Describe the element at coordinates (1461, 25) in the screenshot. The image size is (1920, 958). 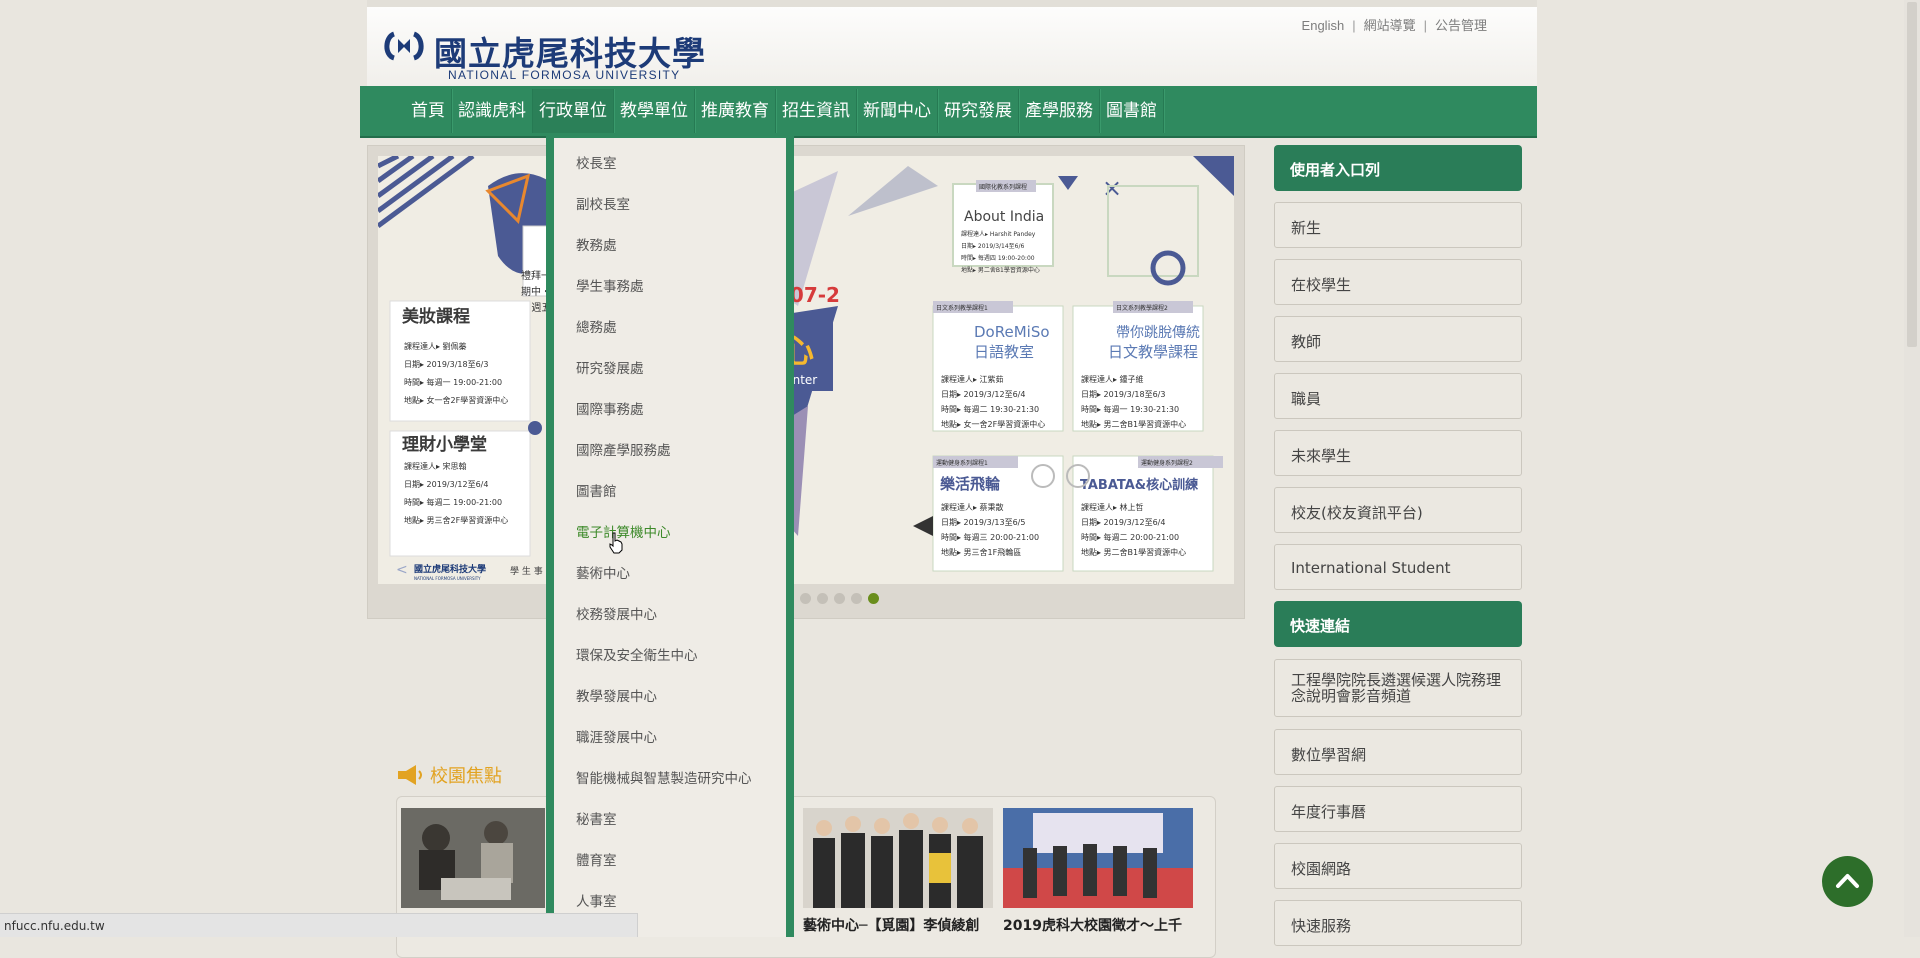
I see `announcement-admin-link: 公告管理` at that location.